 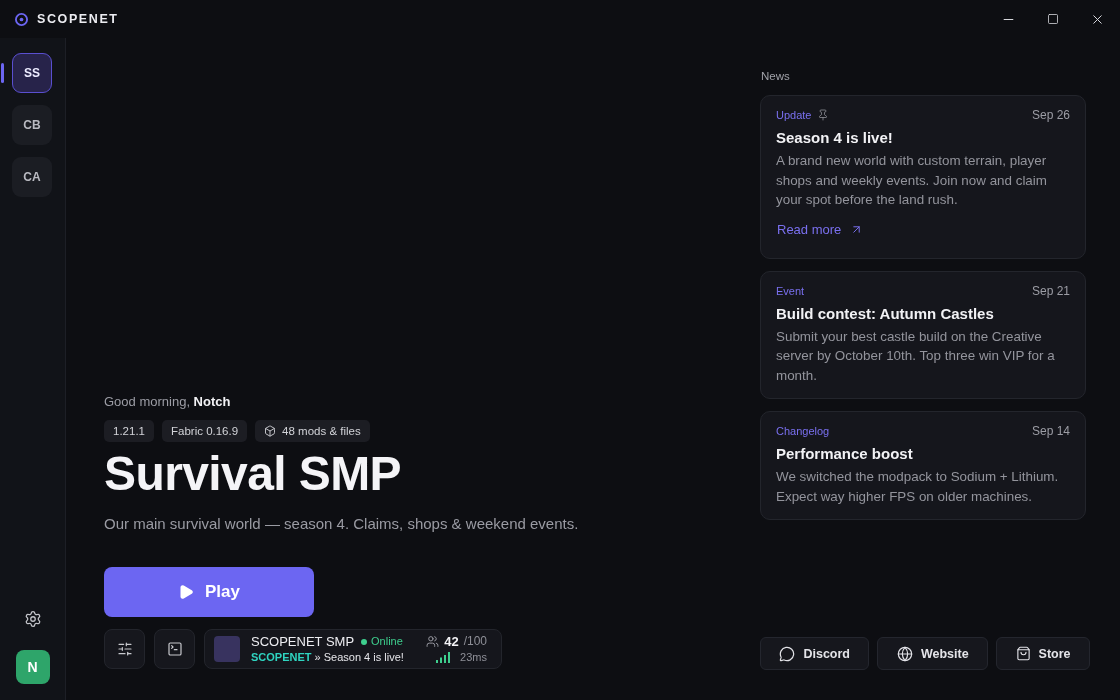 I want to click on settings-sliders-button, so click(x=124, y=649).